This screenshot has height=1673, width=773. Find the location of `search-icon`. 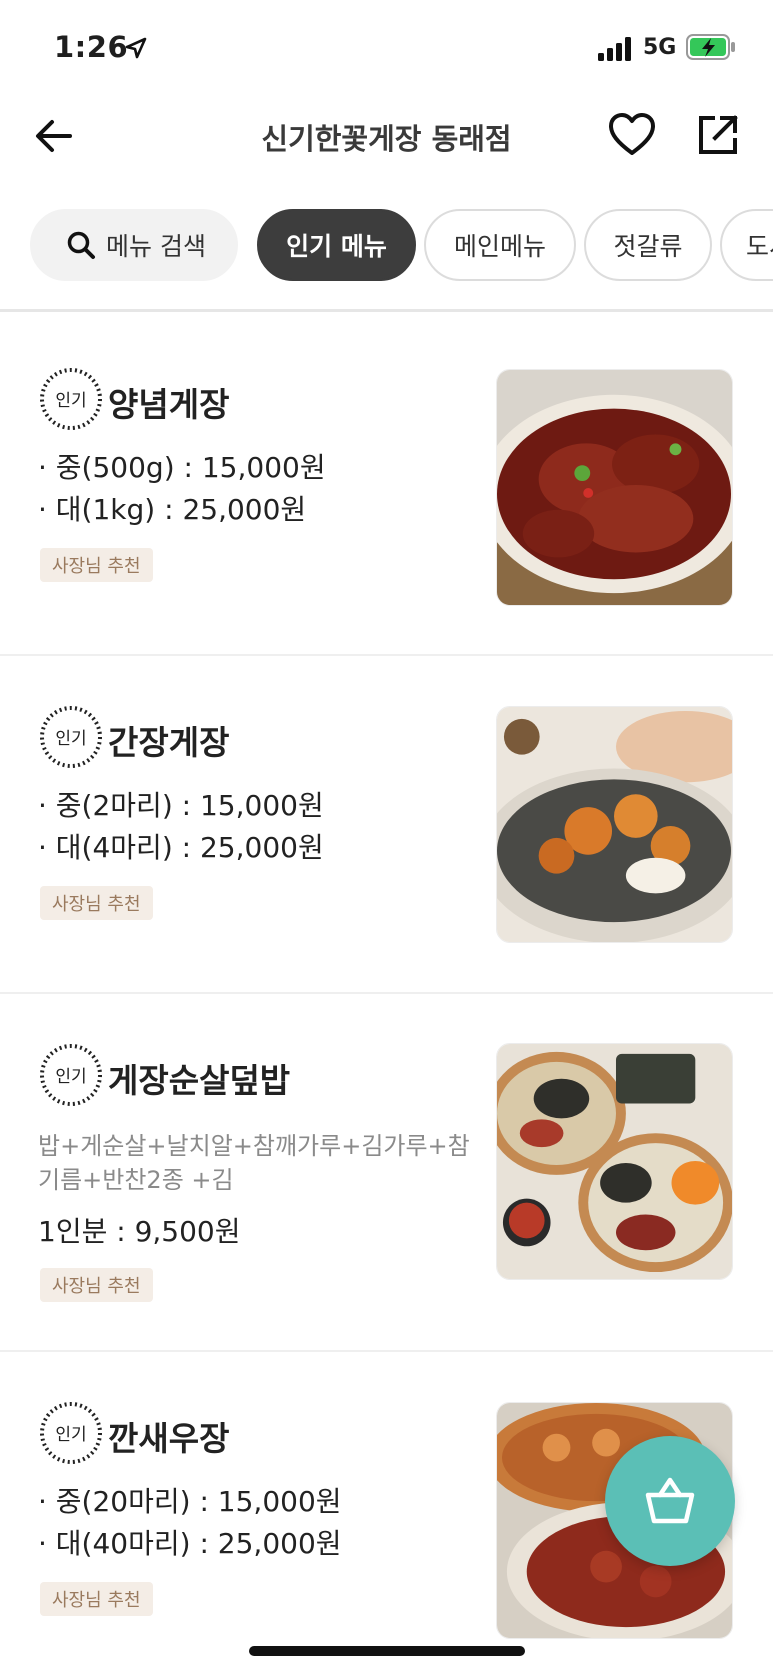

search-icon is located at coordinates (81, 245).